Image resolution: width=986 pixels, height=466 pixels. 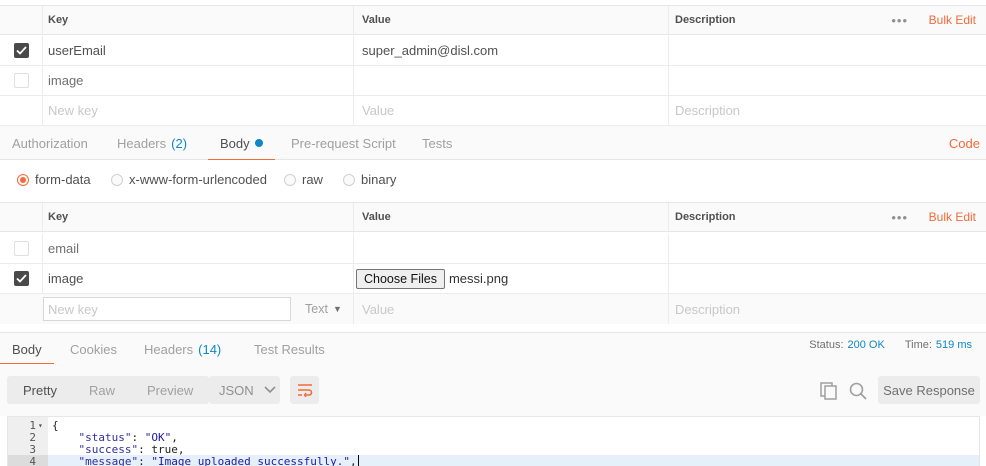 I want to click on table-row: email, so click(x=493, y=249).